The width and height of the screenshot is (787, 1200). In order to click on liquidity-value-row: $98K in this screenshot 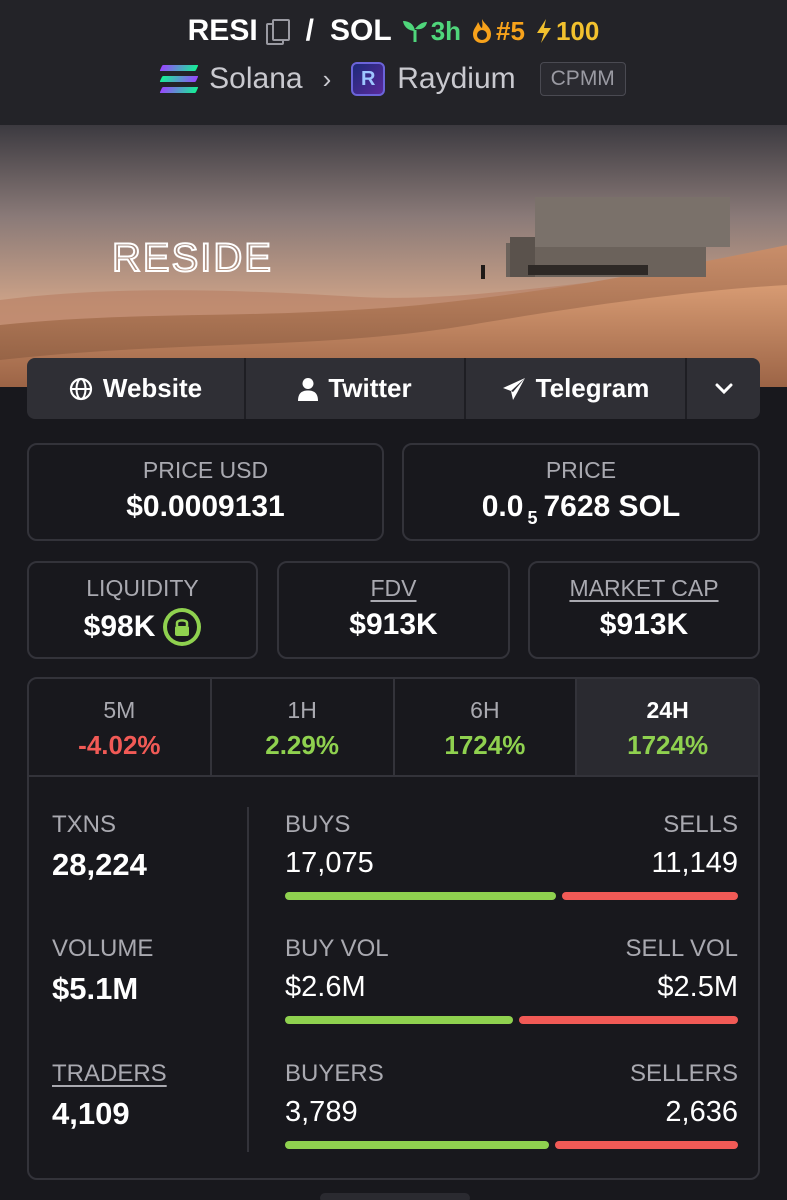, I will do `click(142, 627)`.